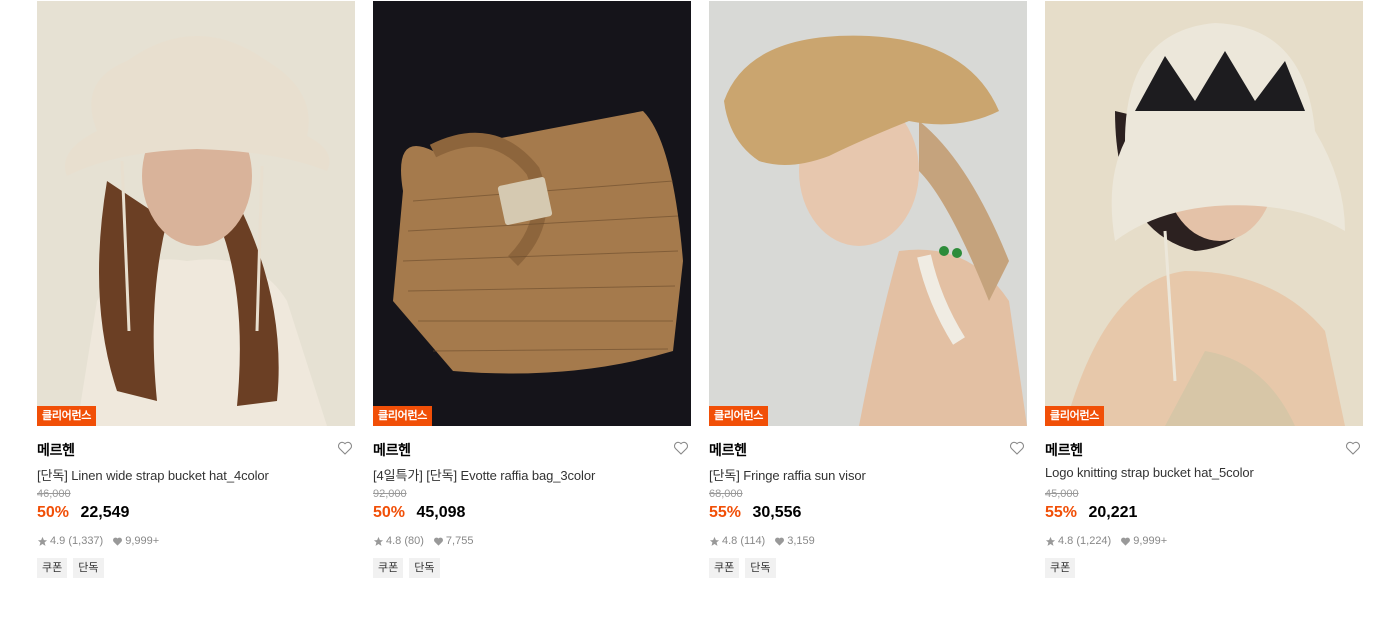 This screenshot has height=618, width=1378. Describe the element at coordinates (414, 541) in the screenshot. I see `review-count: (80)` at that location.